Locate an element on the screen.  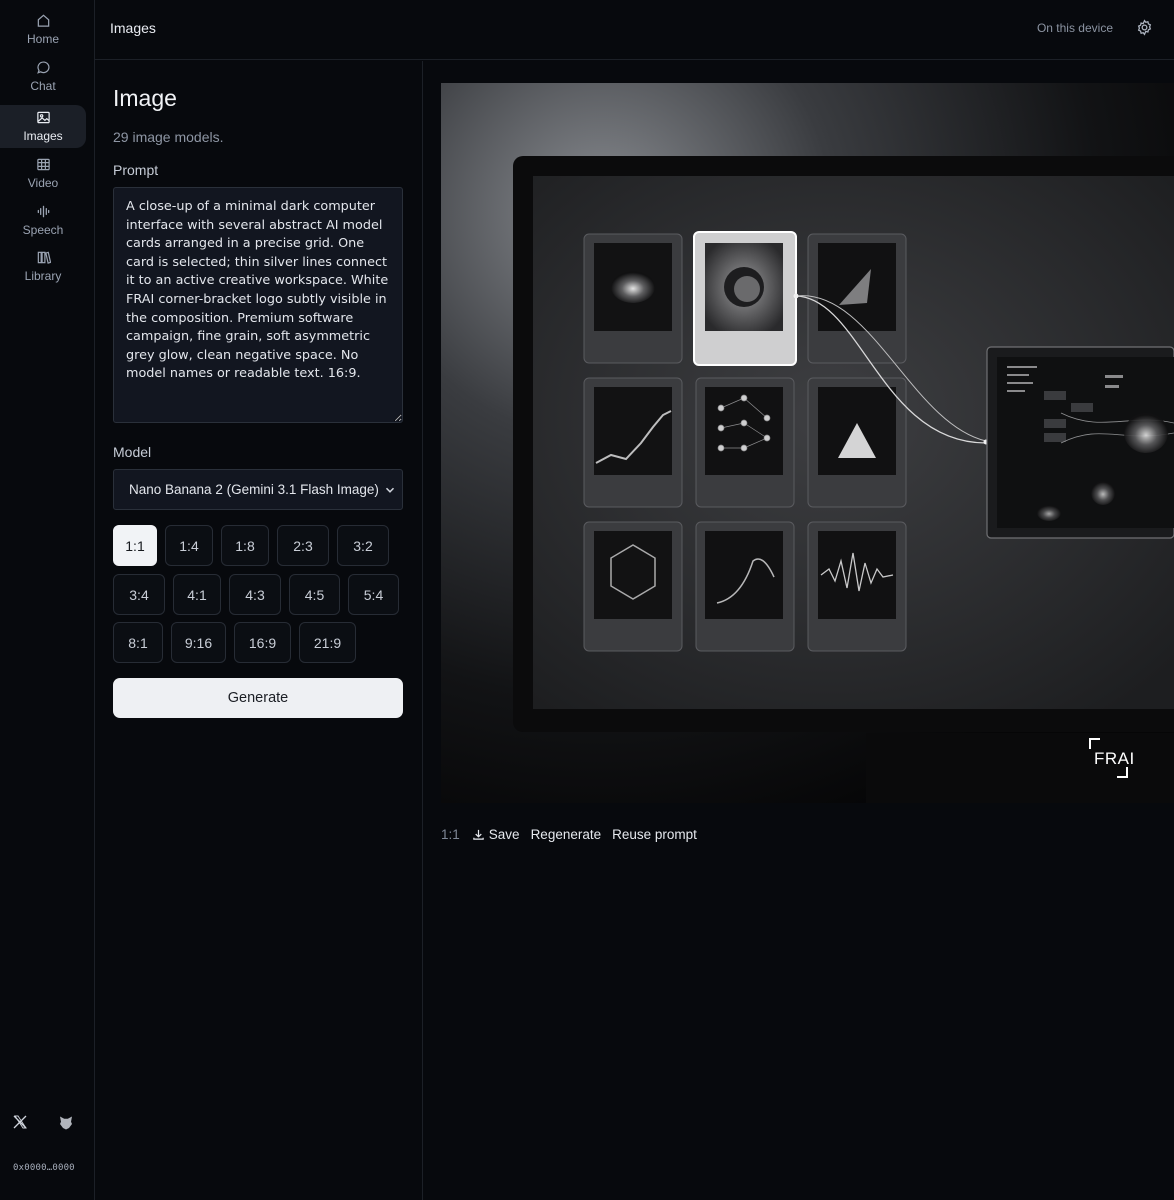
wallet-address: 0x0000…0000 is located at coordinates (44, 1168).